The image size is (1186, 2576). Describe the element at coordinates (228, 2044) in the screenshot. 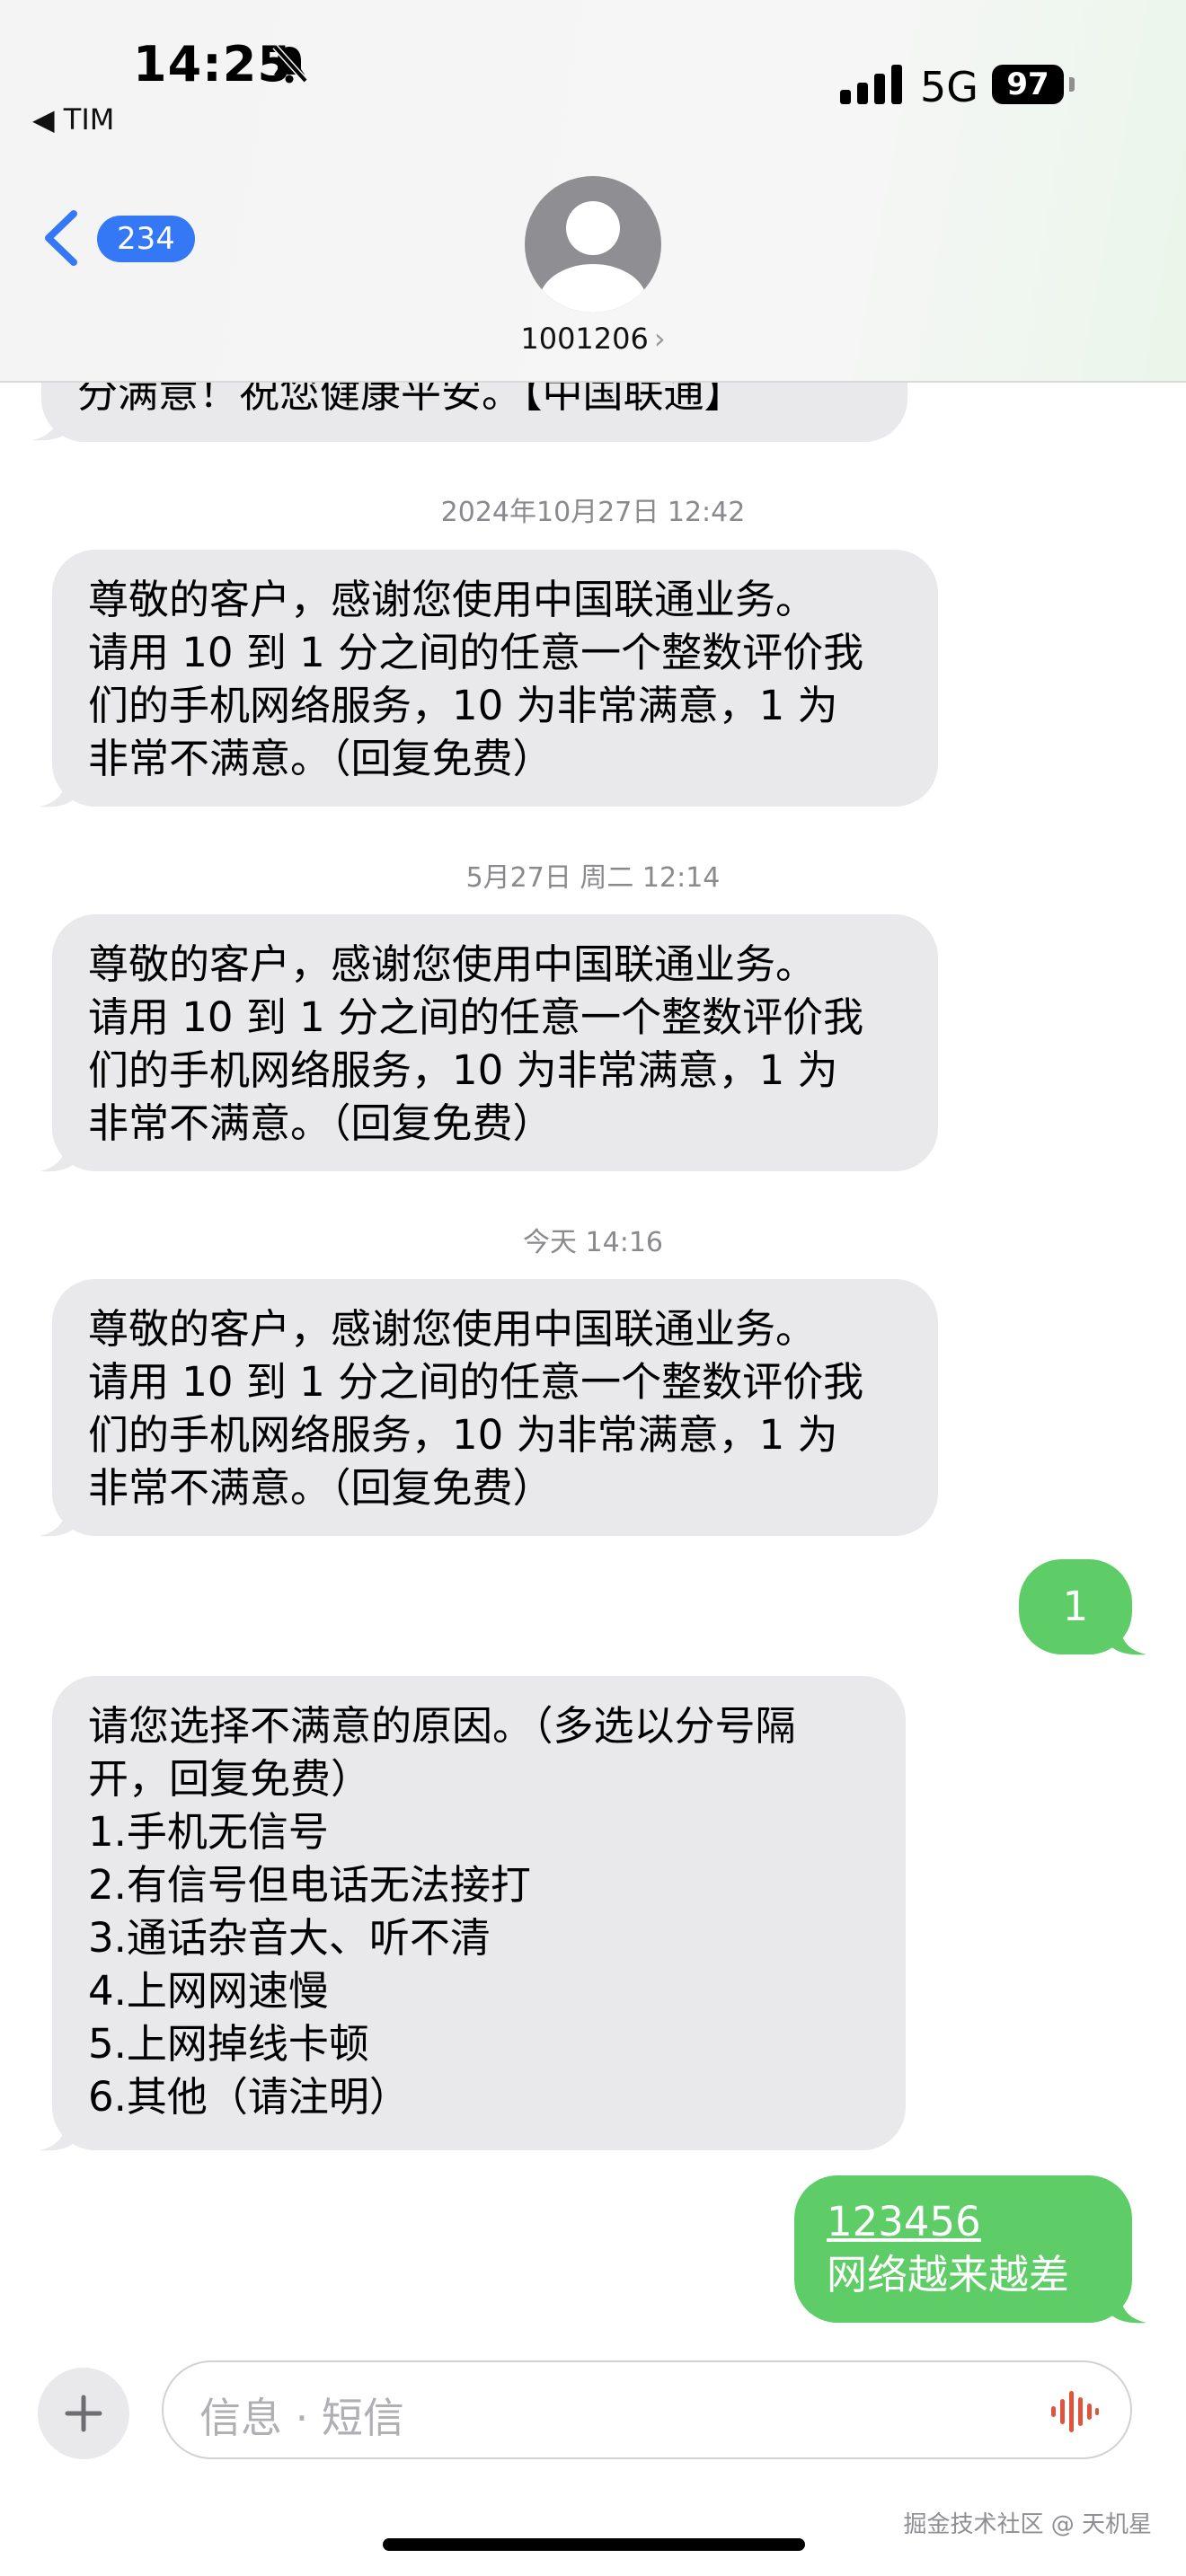

I see `message-text: 5.上网掉线卡顿` at that location.